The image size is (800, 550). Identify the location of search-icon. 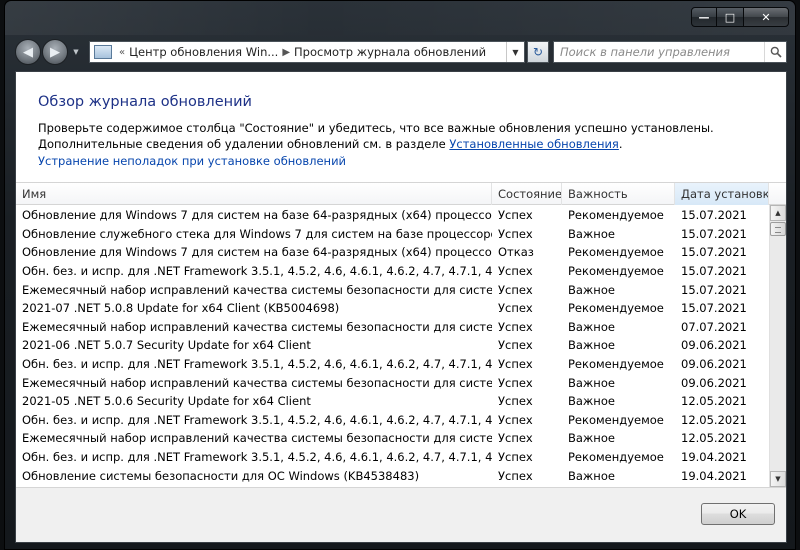
(775, 52).